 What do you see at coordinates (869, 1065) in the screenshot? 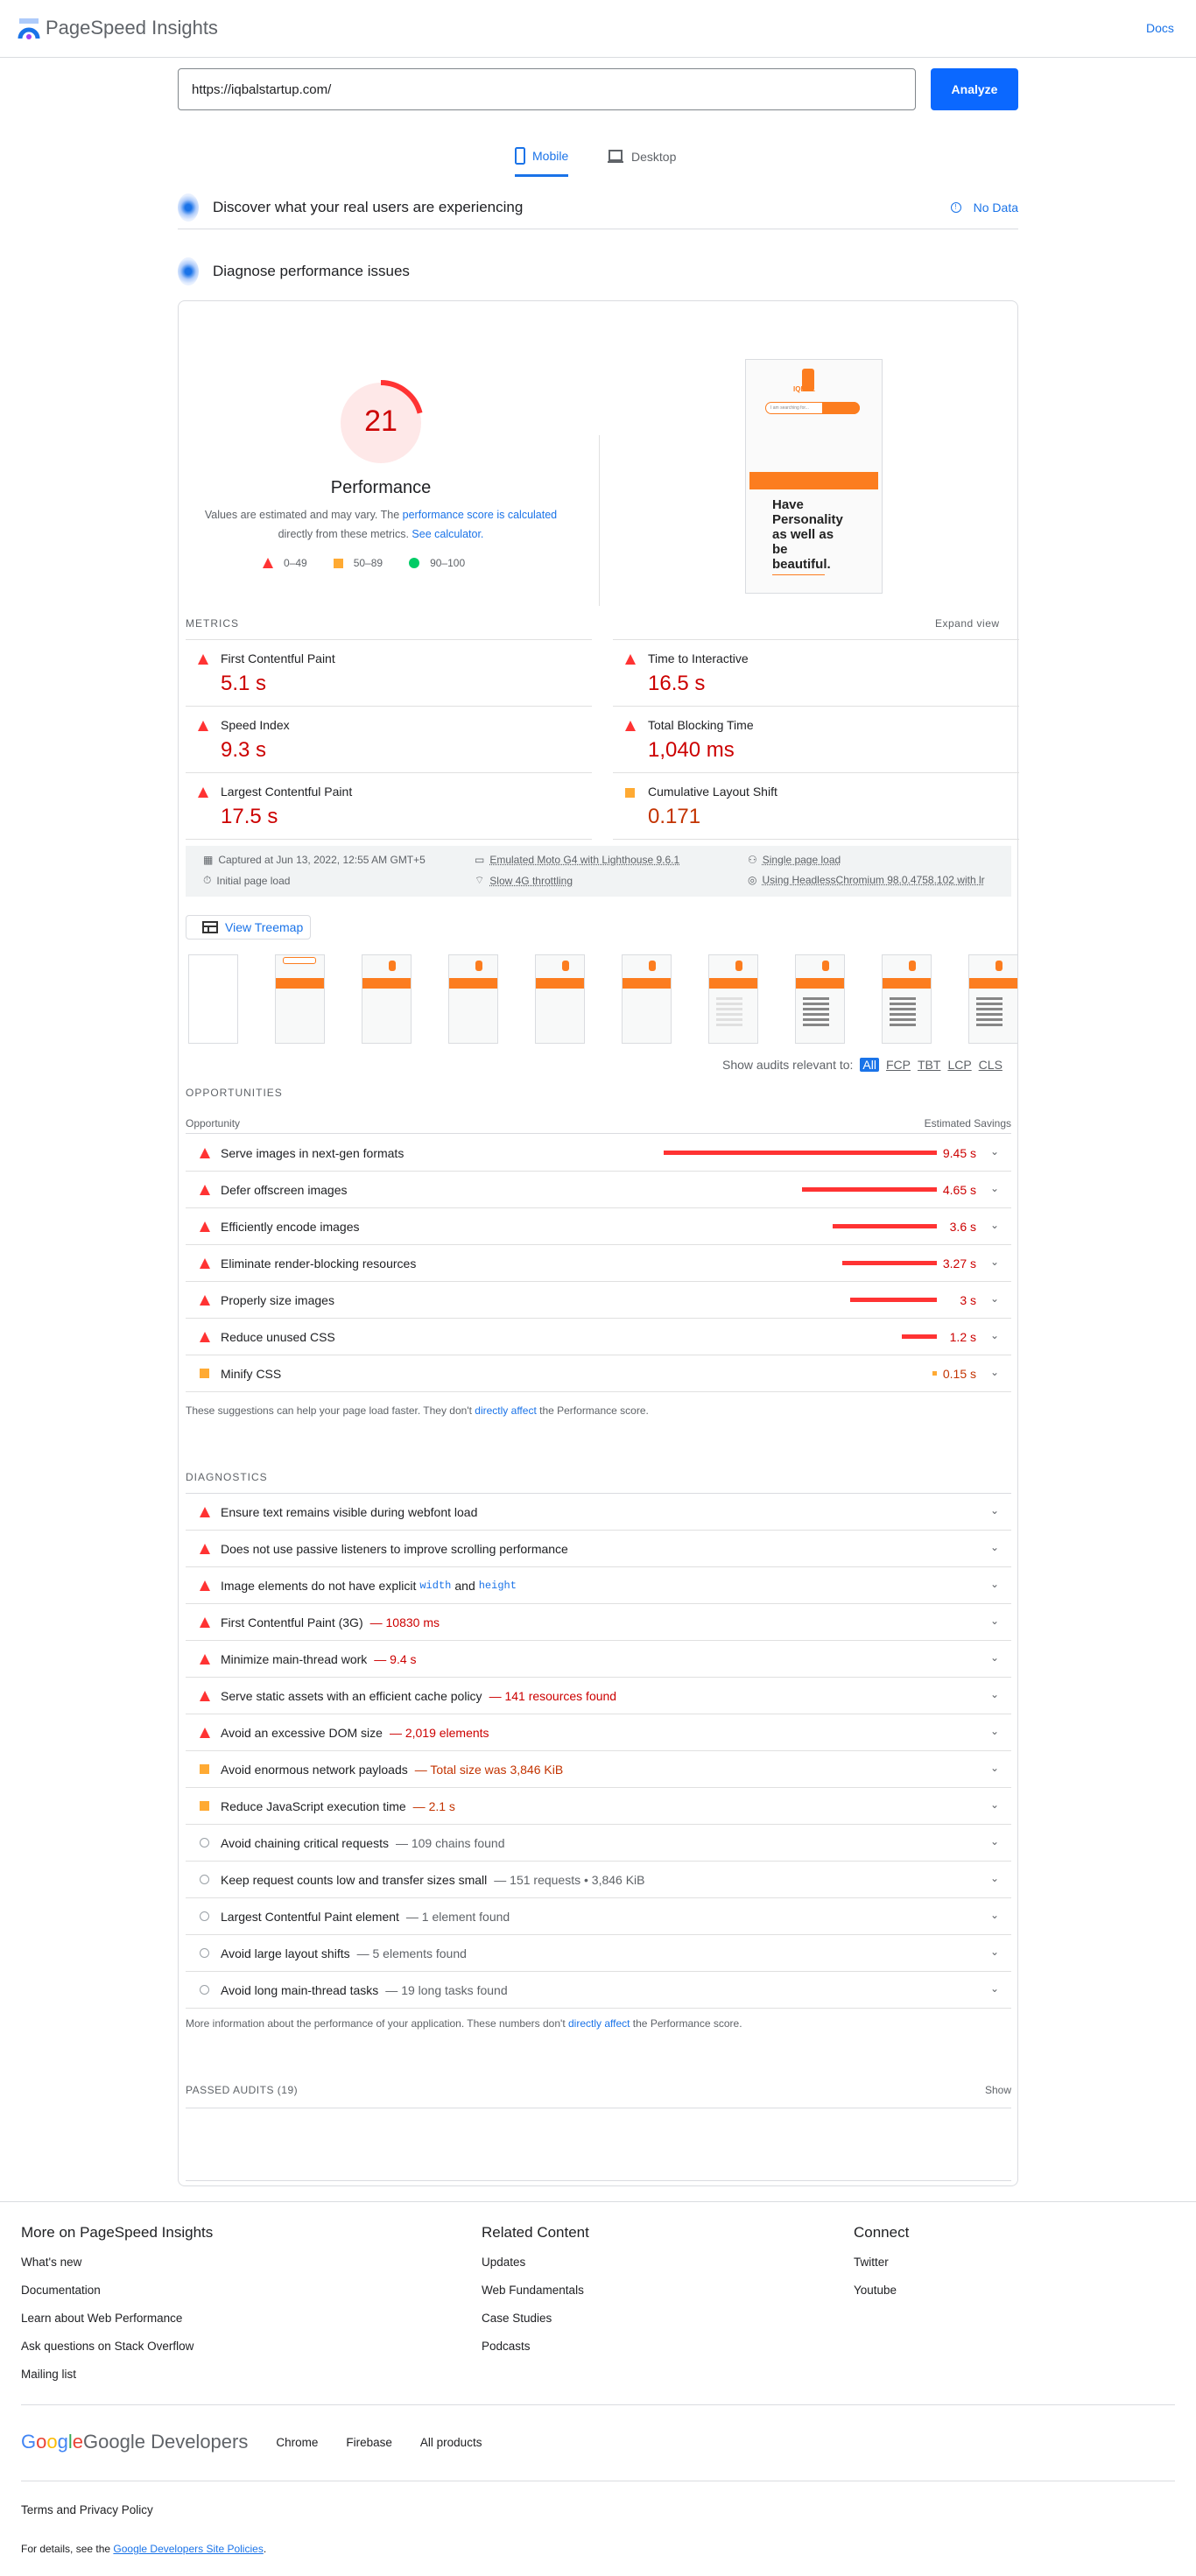
I see `filter-all: All` at bounding box center [869, 1065].